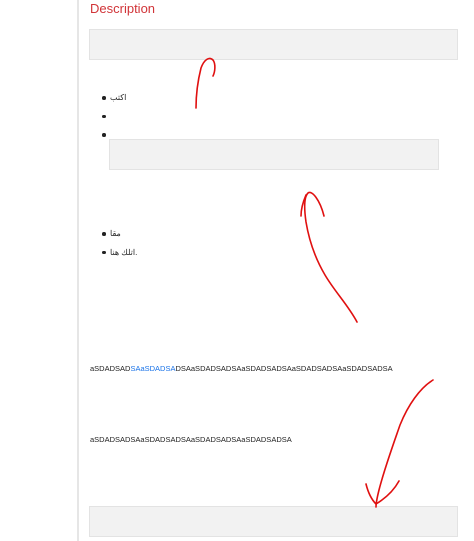 The height and width of the screenshot is (541, 474). I want to click on list-item: اتلك هنا., so click(119, 257).